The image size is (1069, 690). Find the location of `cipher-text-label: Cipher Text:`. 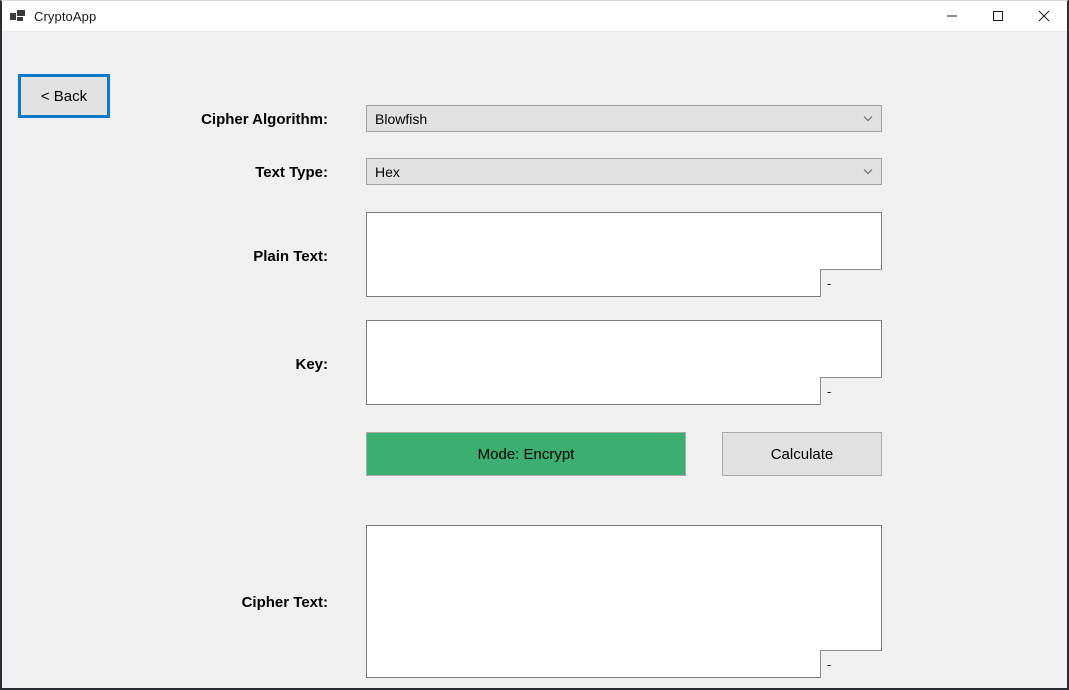

cipher-text-label: Cipher Text: is located at coordinates (284, 602).